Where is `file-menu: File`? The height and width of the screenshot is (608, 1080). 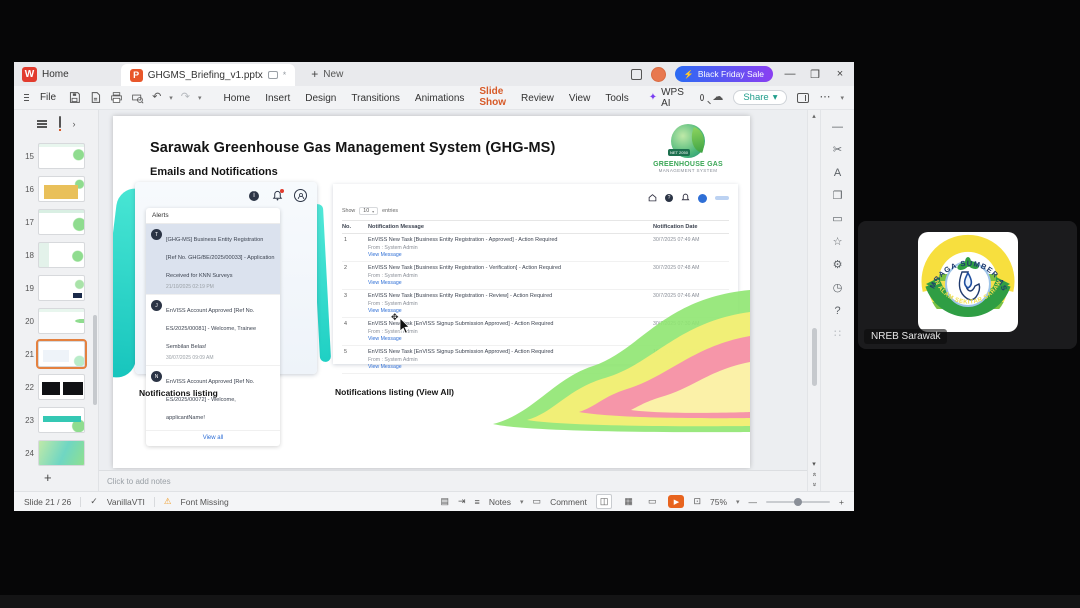 file-menu: File is located at coordinates (48, 97).